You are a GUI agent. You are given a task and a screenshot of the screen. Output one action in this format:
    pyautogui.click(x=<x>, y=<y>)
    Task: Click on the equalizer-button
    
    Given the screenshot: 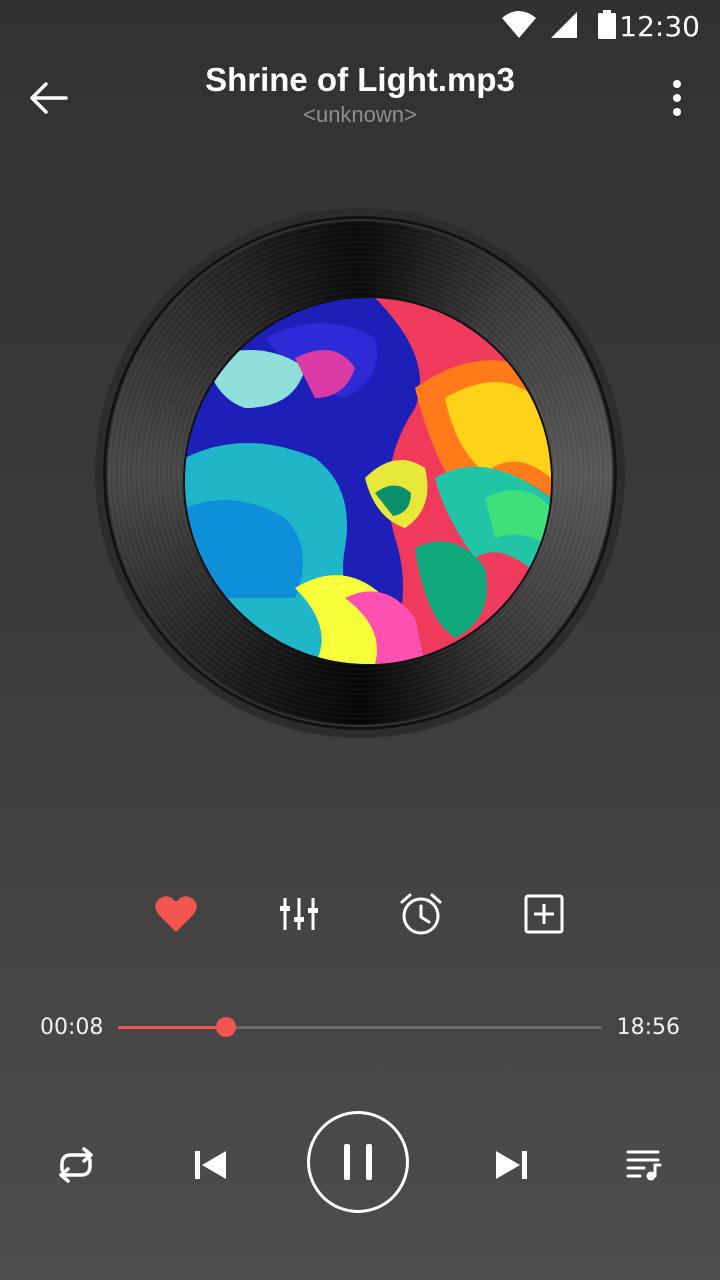 What is the action you would take?
    pyautogui.click(x=299, y=914)
    